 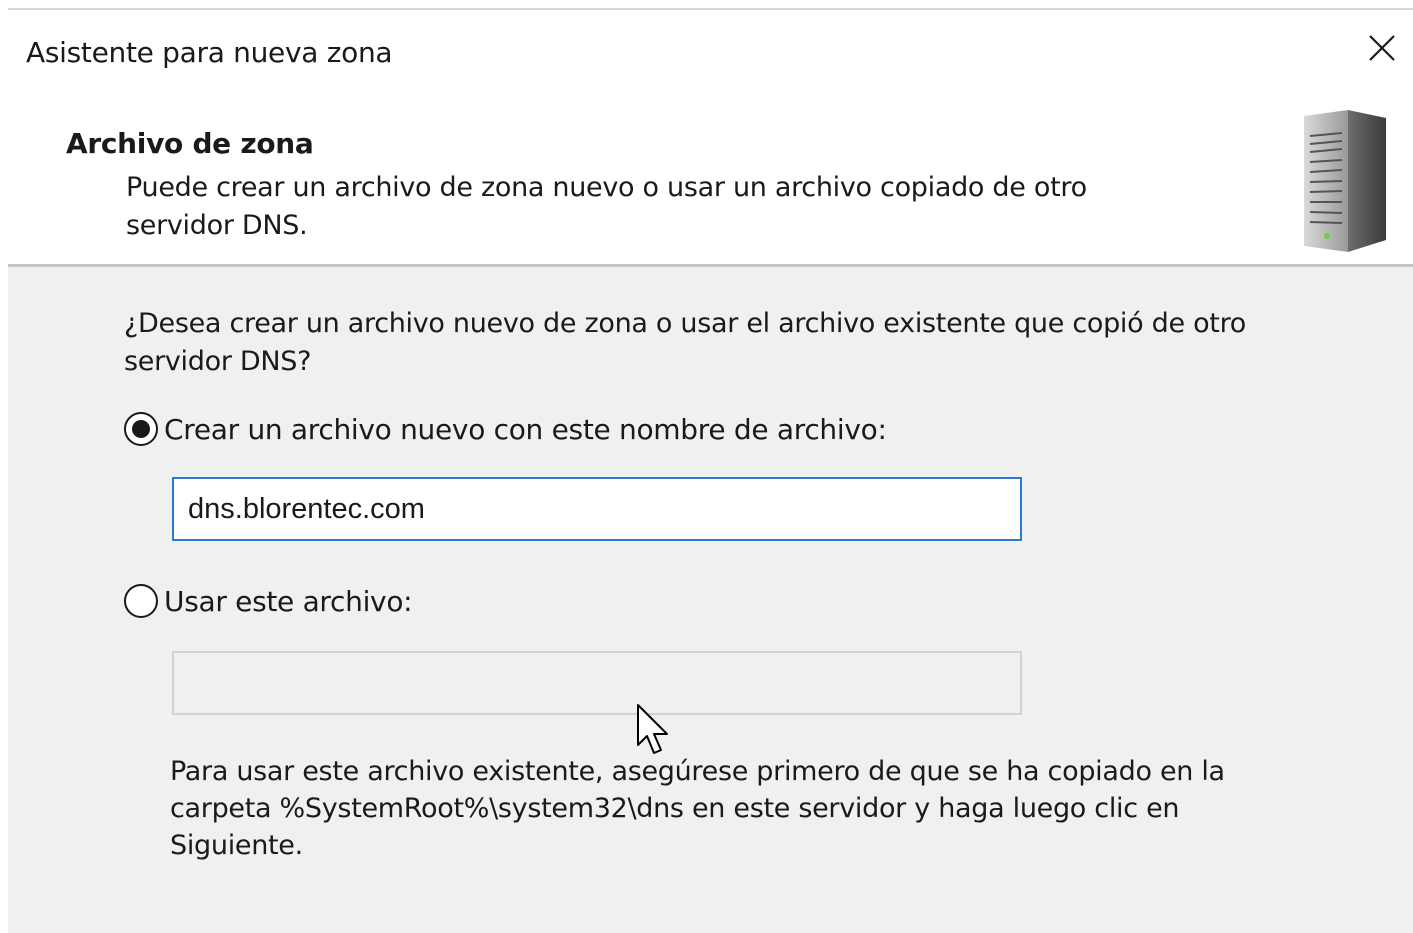 What do you see at coordinates (190, 143) in the screenshot?
I see `page-title: Archivo de zona` at bounding box center [190, 143].